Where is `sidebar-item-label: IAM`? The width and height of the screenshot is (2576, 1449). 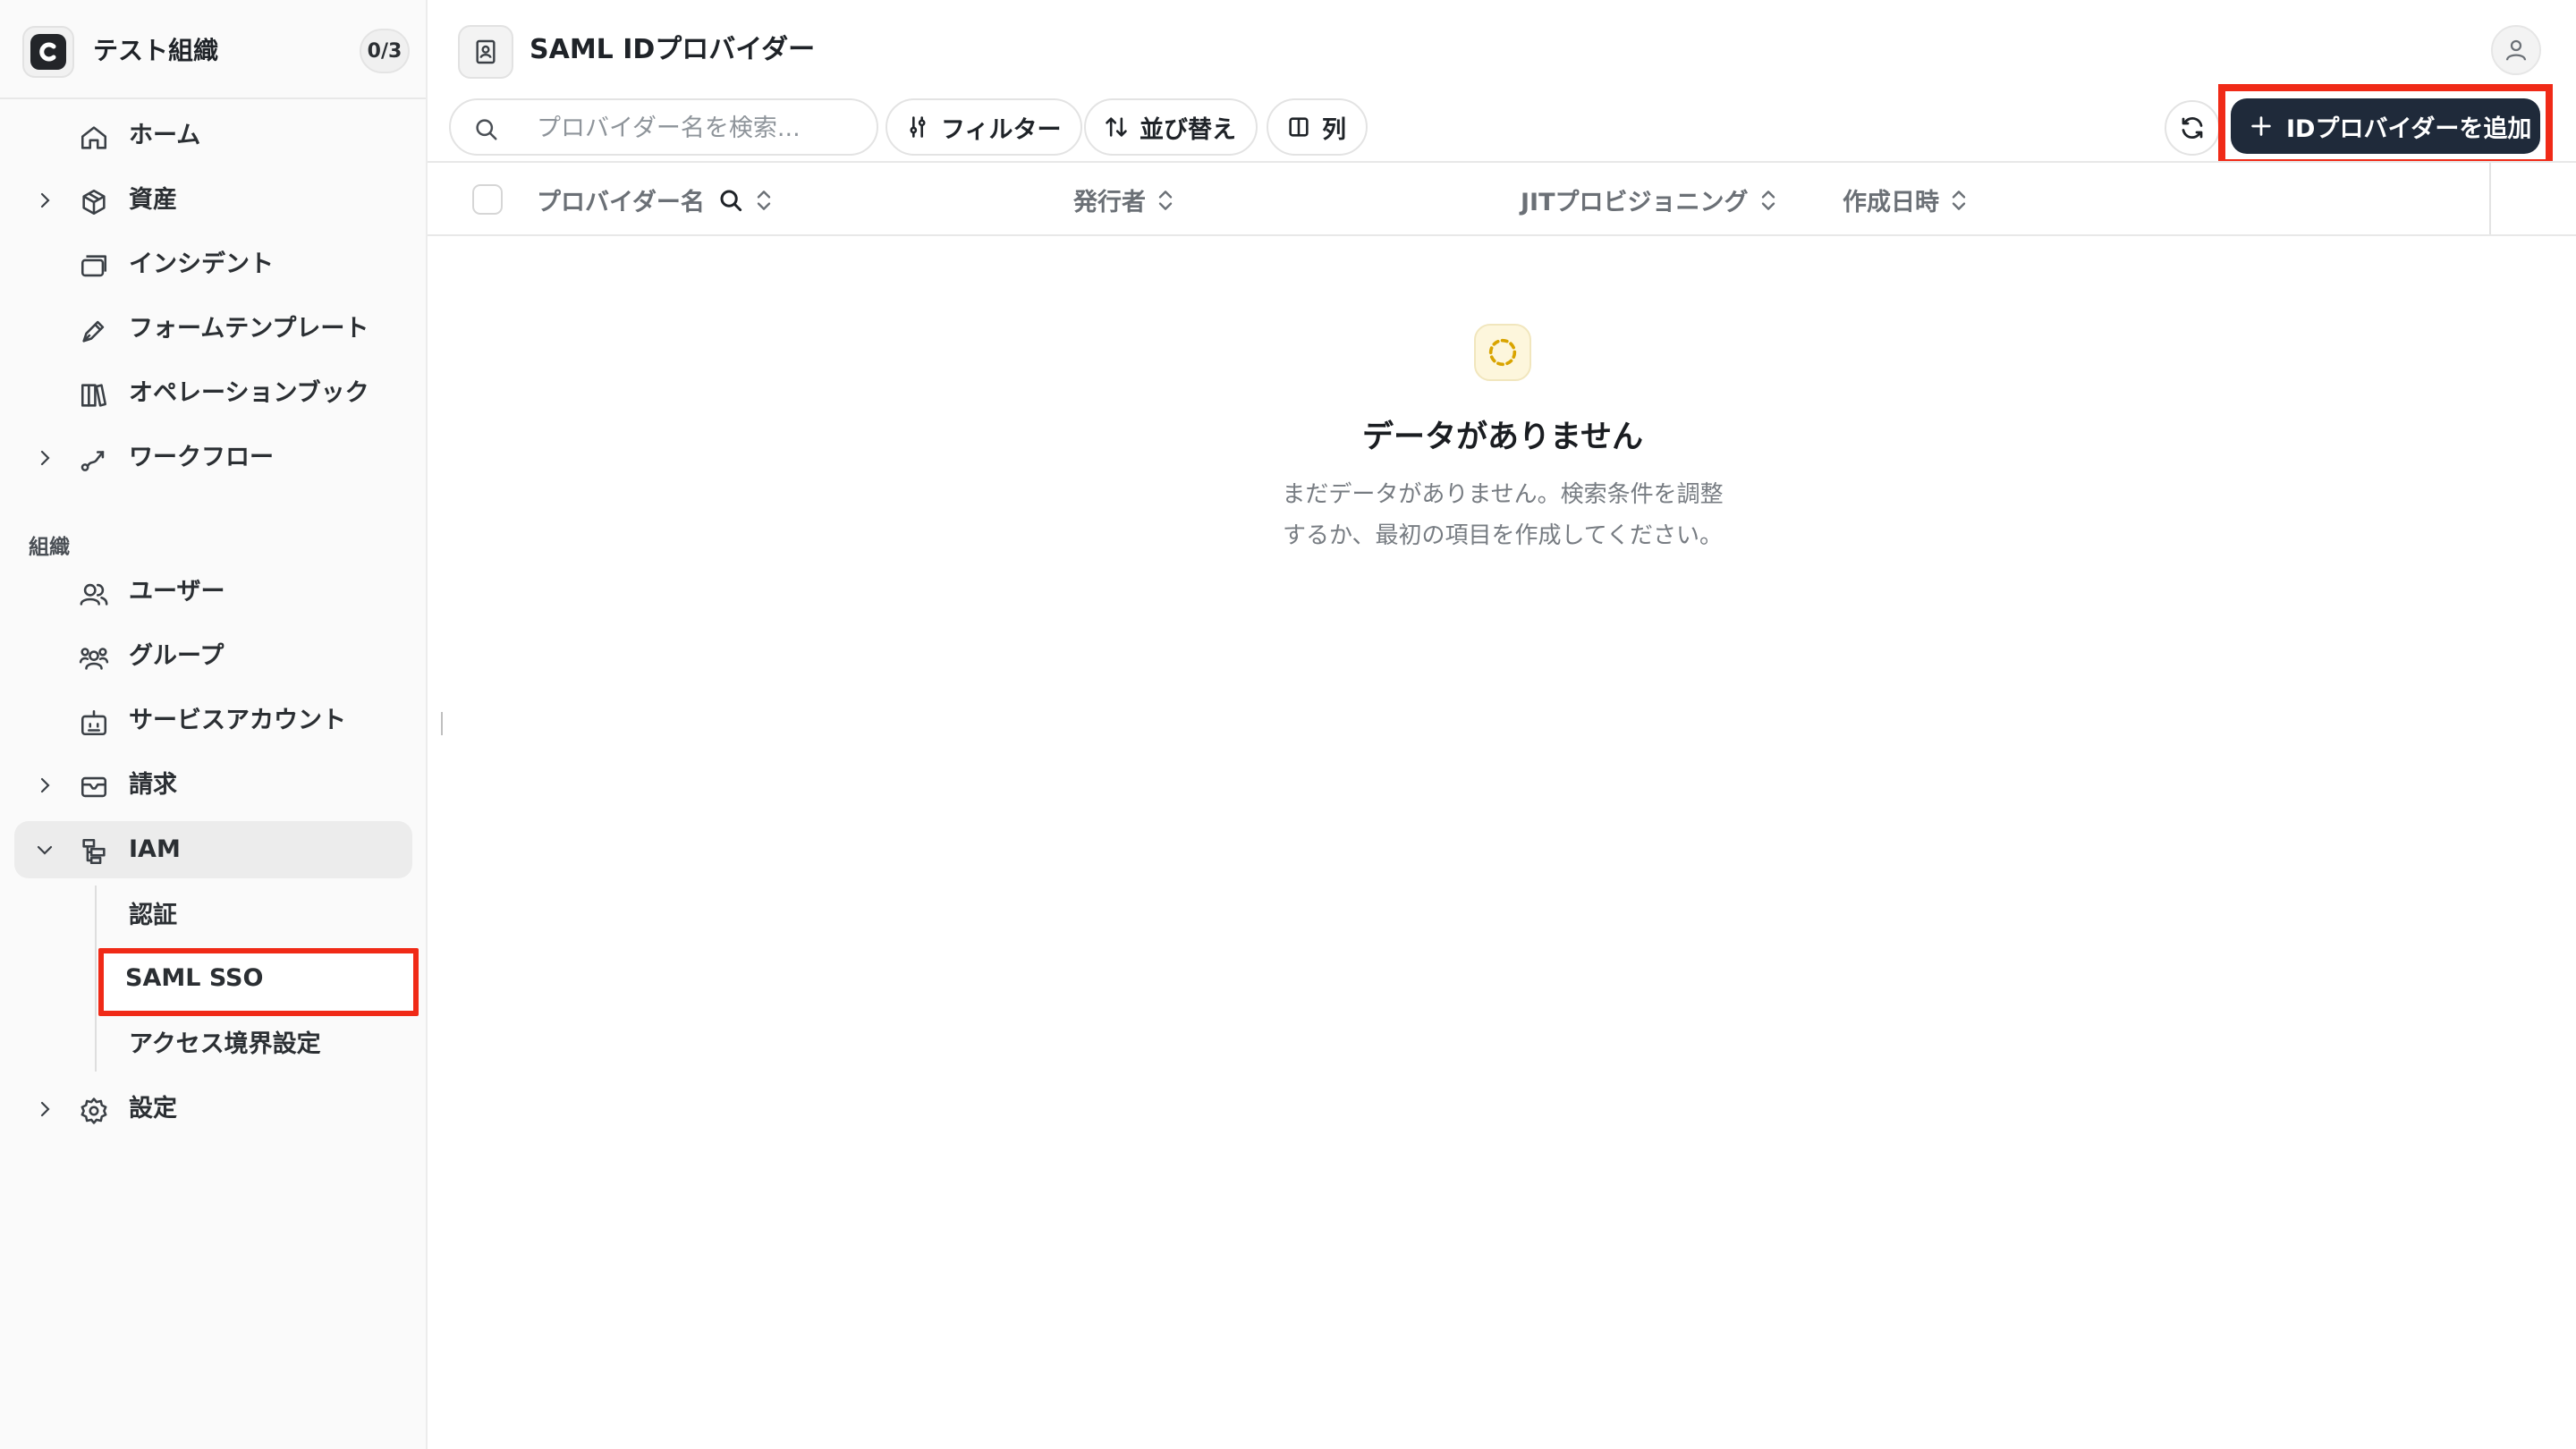 sidebar-item-label: IAM is located at coordinates (155, 849).